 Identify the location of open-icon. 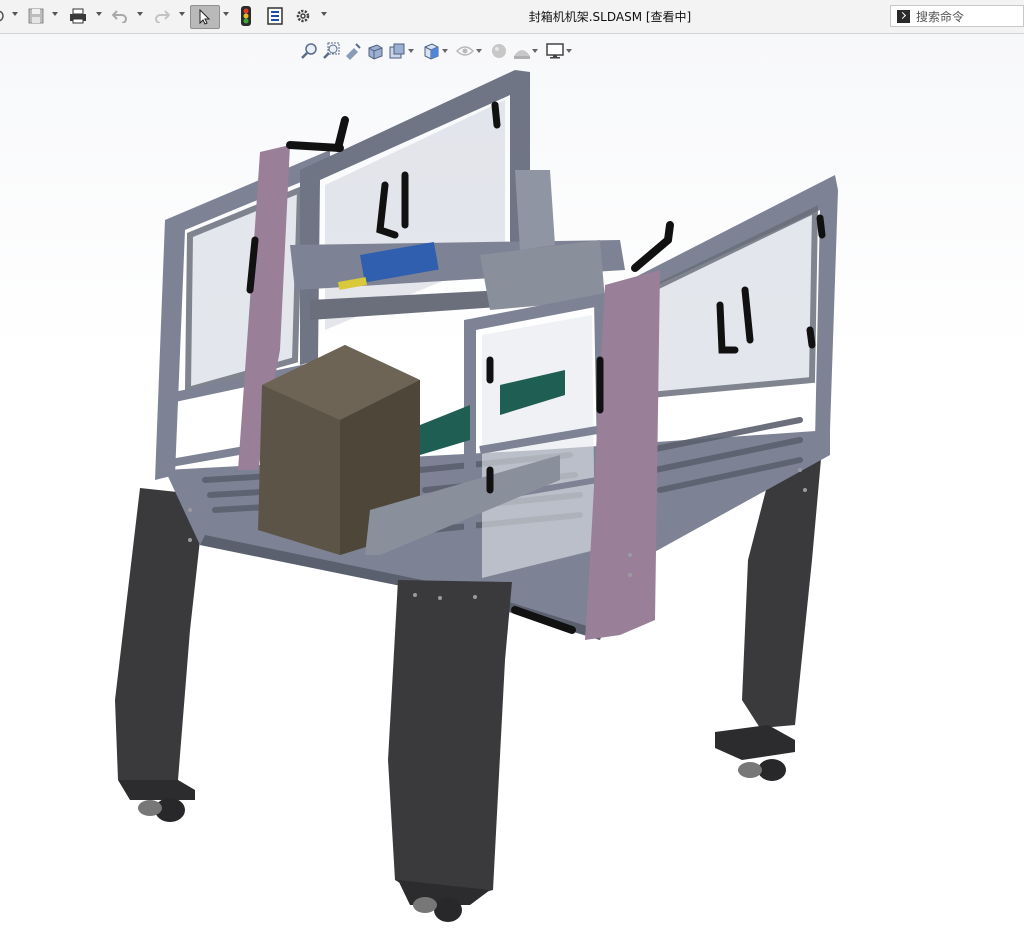
(4, 16).